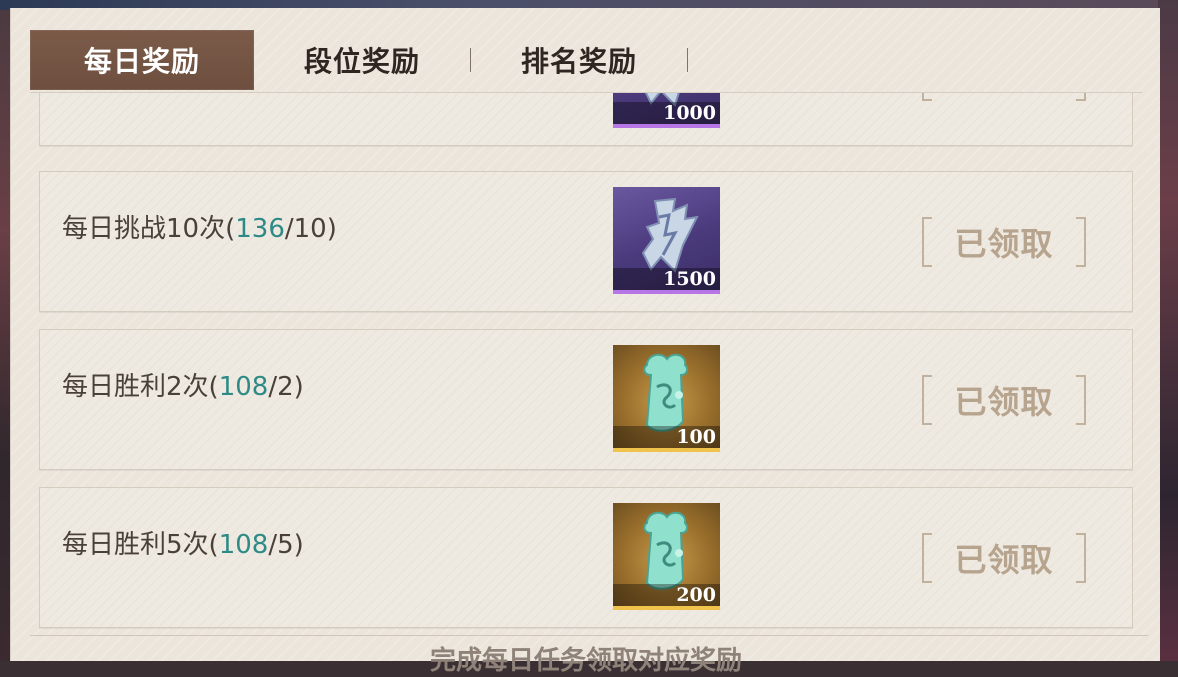  What do you see at coordinates (666, 556) in the screenshot?
I see `reward-item: 200` at bounding box center [666, 556].